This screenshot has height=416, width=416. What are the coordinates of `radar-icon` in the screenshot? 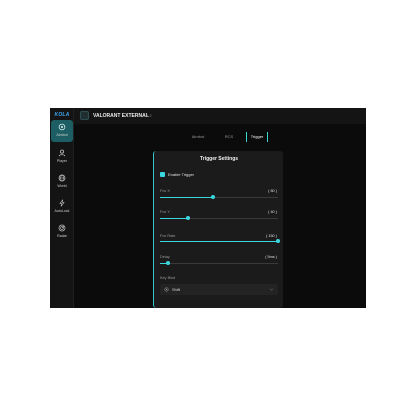 It's located at (62, 228).